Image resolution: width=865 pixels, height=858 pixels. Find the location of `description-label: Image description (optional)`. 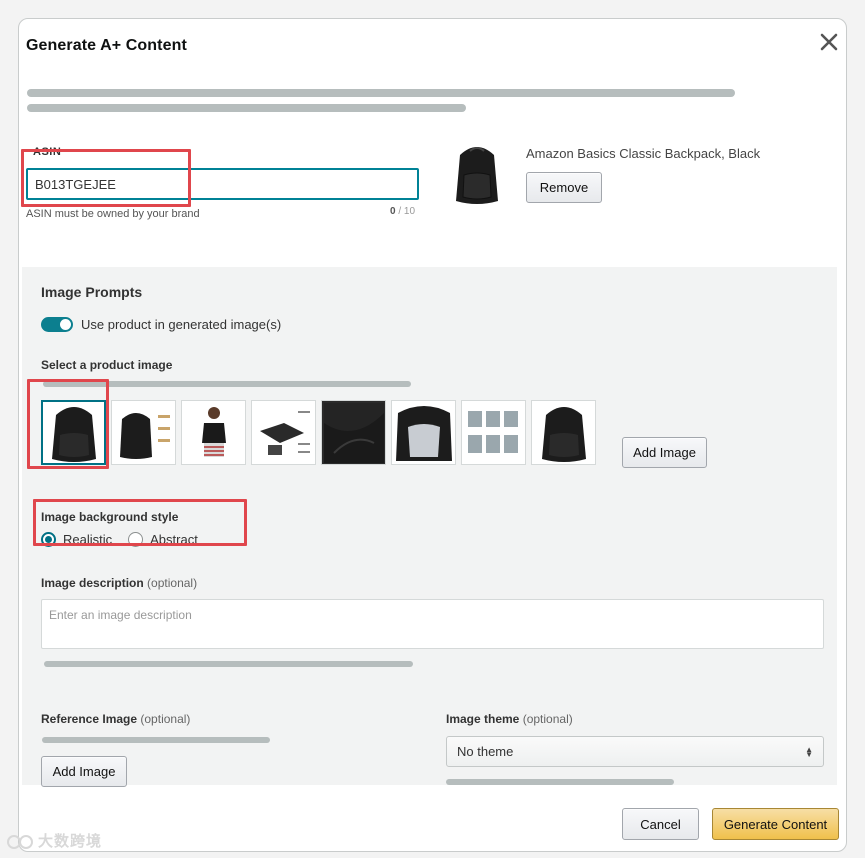

description-label: Image description (optional) is located at coordinates (119, 583).